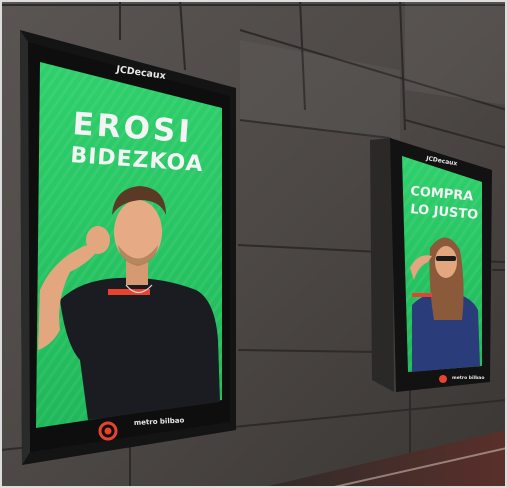  I want to click on right-footer-logo-text: metro bilbao, so click(468, 378).